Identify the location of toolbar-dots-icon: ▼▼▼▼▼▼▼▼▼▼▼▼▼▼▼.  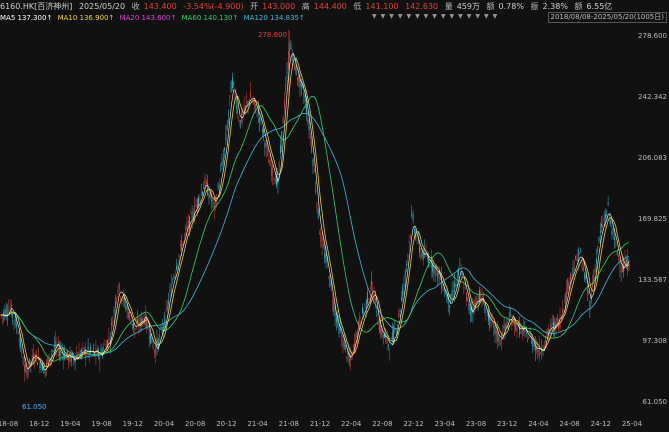
(436, 16).